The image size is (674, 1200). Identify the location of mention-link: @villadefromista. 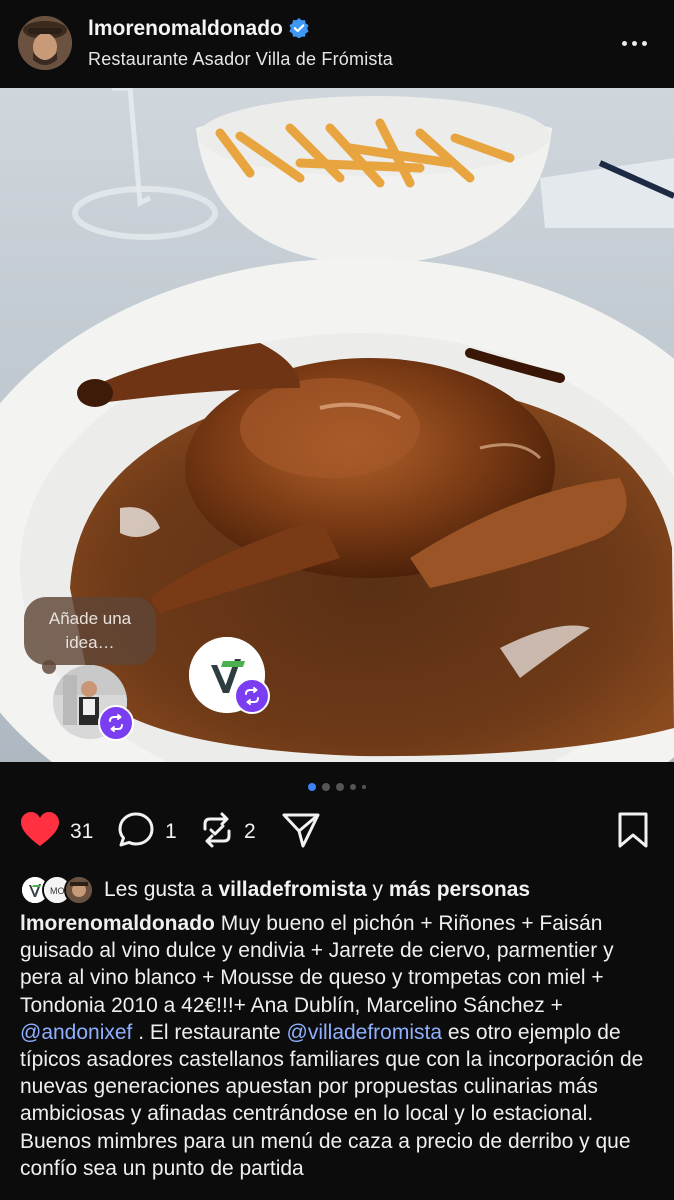
(365, 1032).